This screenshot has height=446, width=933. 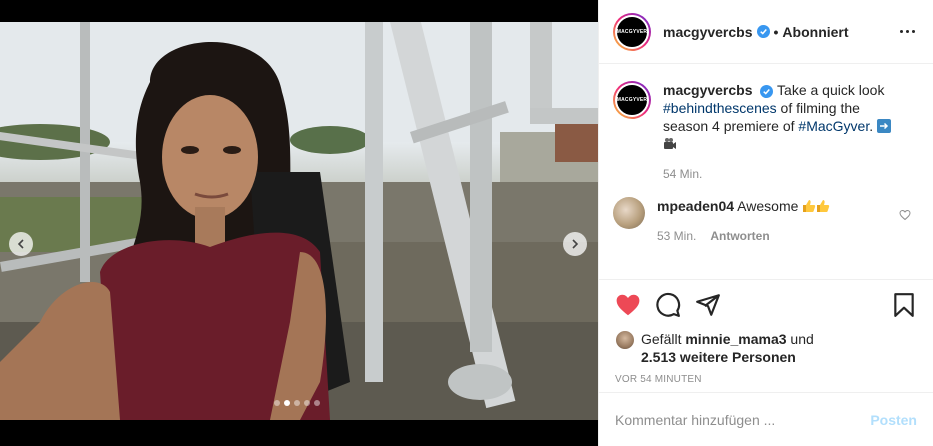 I want to click on carousel-dots, so click(x=297, y=403).